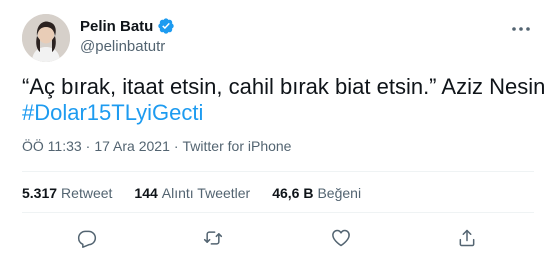 This screenshot has width=551, height=258. I want to click on retweet-icon, so click(213, 238).